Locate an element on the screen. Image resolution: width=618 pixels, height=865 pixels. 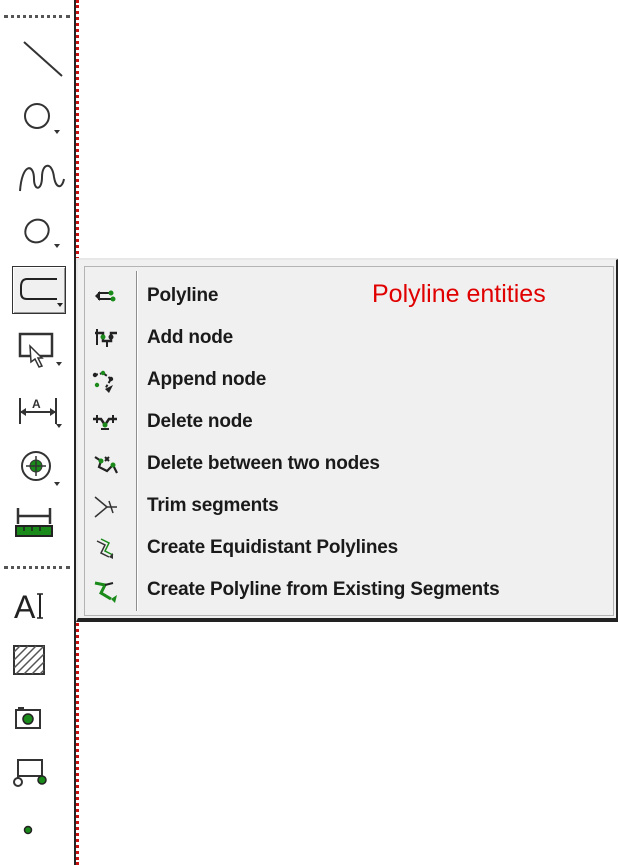
polyline-draw-icon is located at coordinates (105, 296).